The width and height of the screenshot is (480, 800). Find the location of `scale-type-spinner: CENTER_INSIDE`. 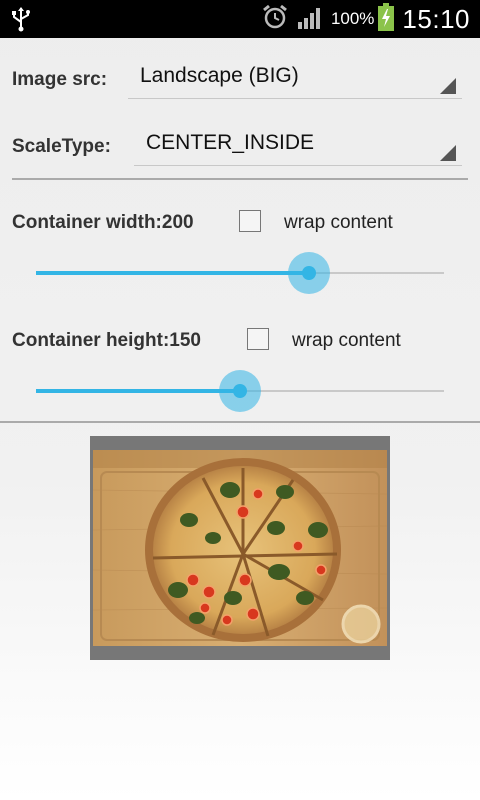

scale-type-spinner: CENTER_INSIDE is located at coordinates (298, 147).